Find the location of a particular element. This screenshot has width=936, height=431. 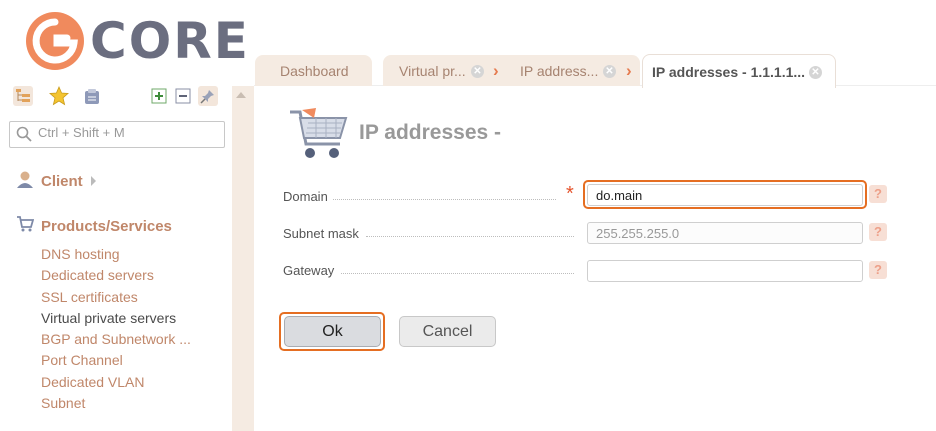

tree-view-icon is located at coordinates (23, 96).